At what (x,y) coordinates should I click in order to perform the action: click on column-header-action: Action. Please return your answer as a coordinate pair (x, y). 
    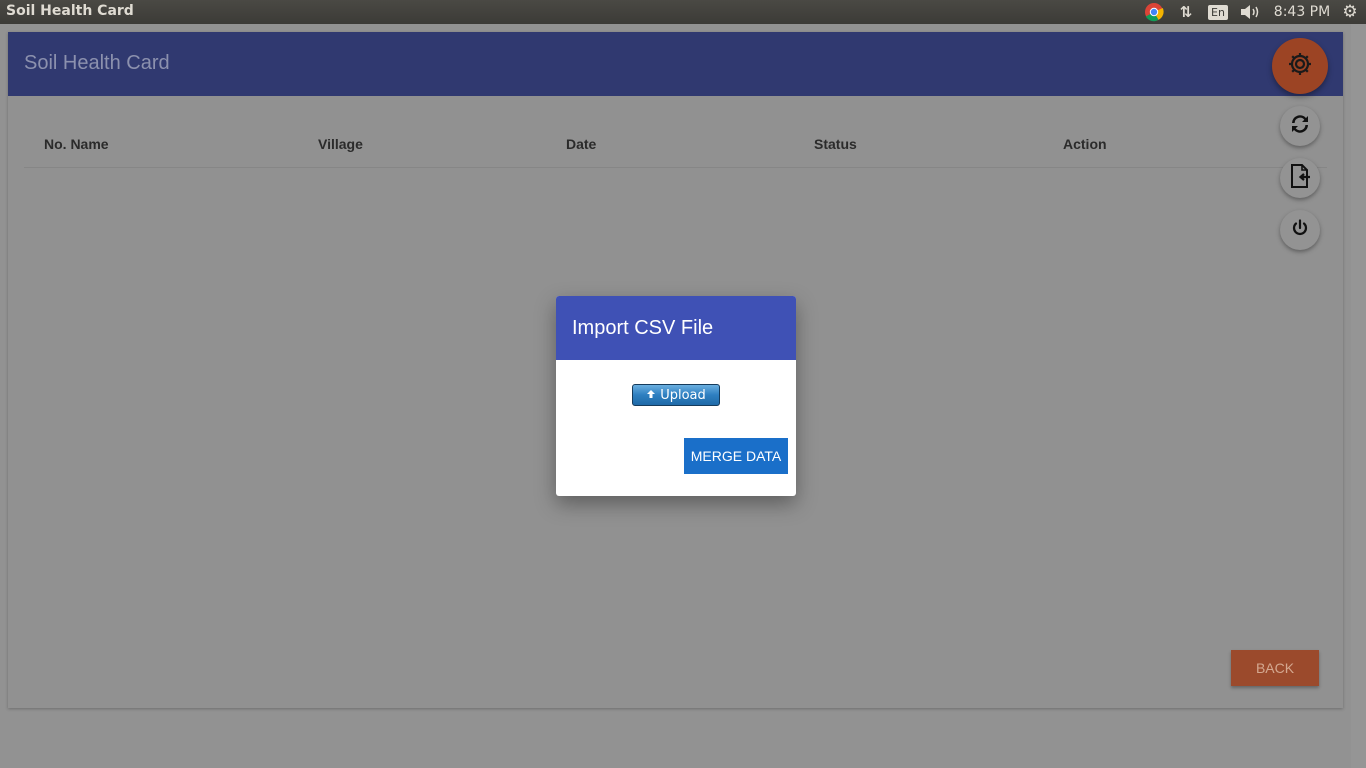
    Looking at the image, I should click on (1085, 144).